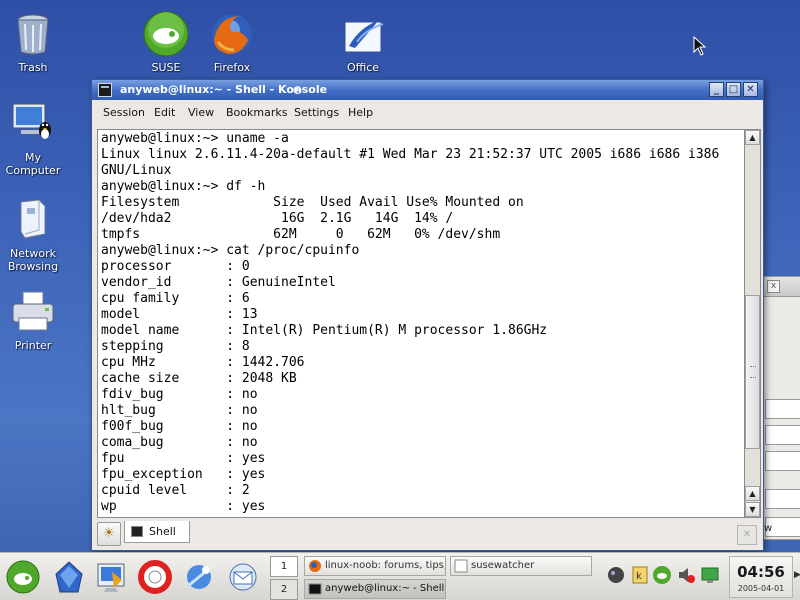  Describe the element at coordinates (716, 89) in the screenshot. I see `minimize-button: _` at that location.